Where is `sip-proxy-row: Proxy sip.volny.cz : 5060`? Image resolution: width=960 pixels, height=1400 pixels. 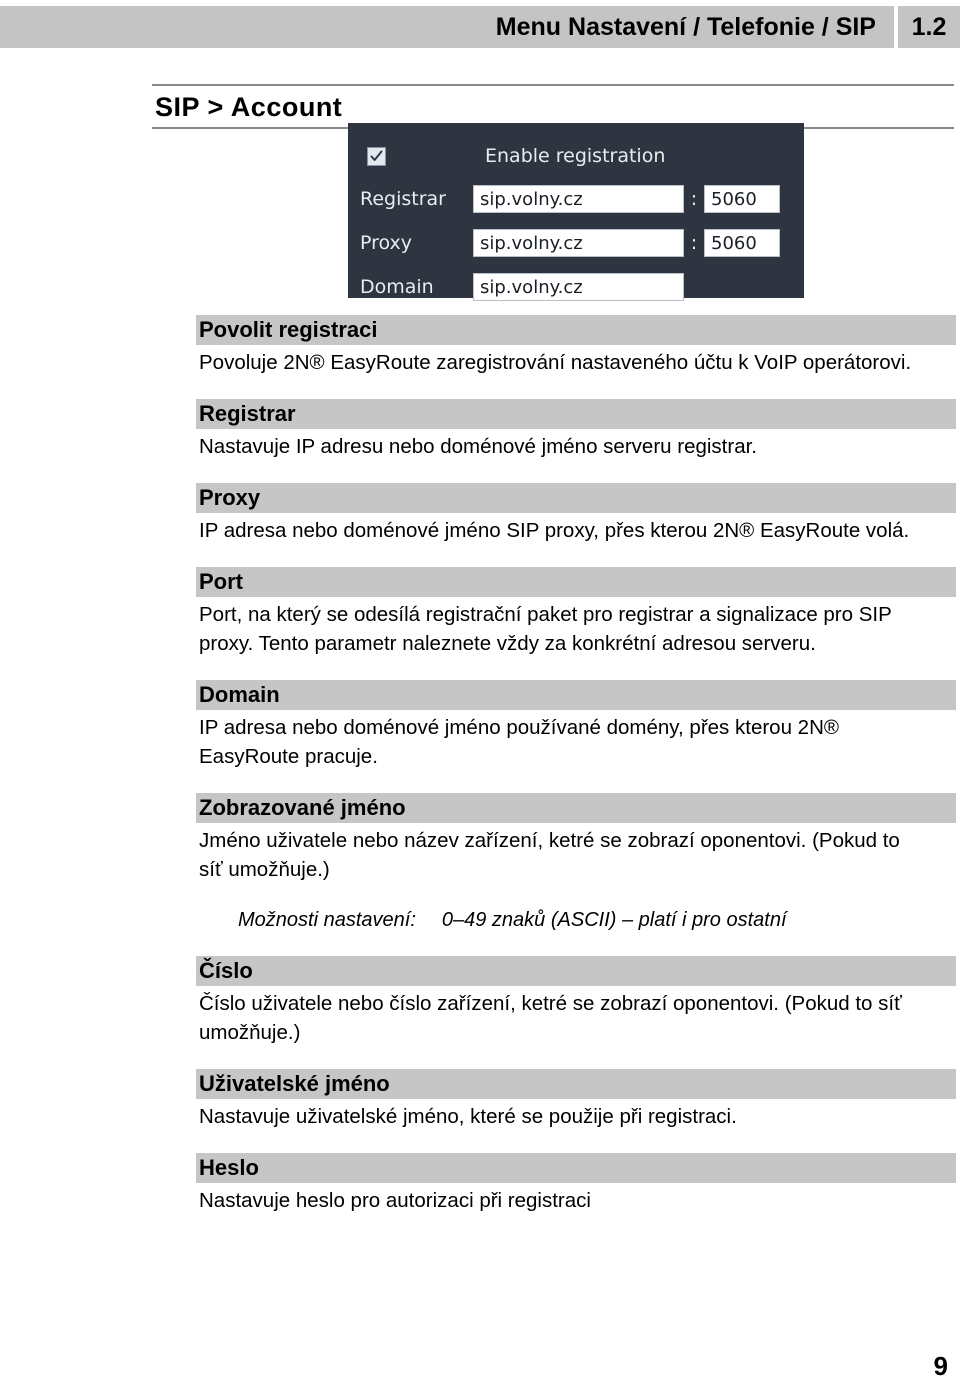 sip-proxy-row: Proxy sip.volny.cz : 5060 is located at coordinates (576, 243).